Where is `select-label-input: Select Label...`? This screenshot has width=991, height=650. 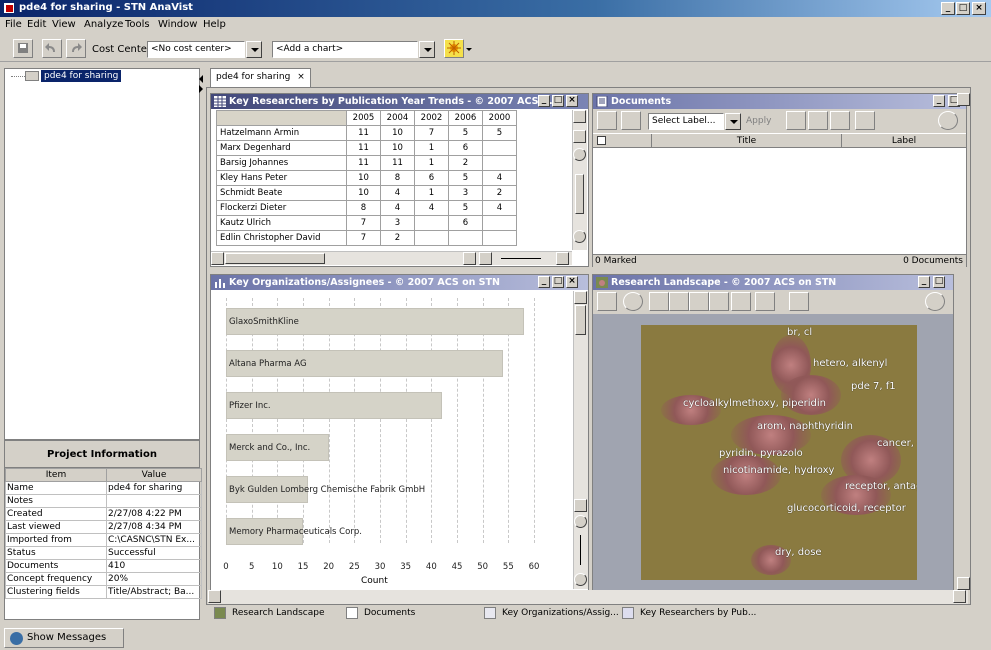 select-label-input: Select Label... is located at coordinates (686, 121).